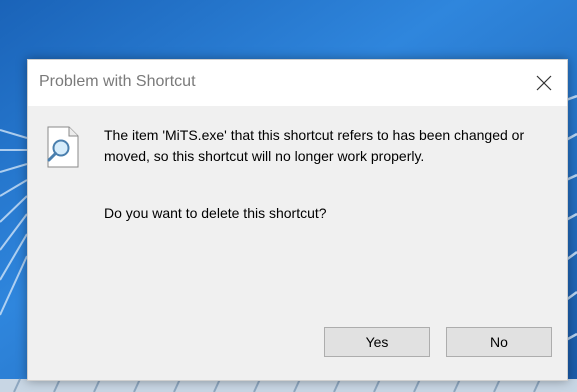 This screenshot has height=392, width=577. Describe the element at coordinates (117, 81) in the screenshot. I see `dialog-title: Problem with Shortcut` at that location.